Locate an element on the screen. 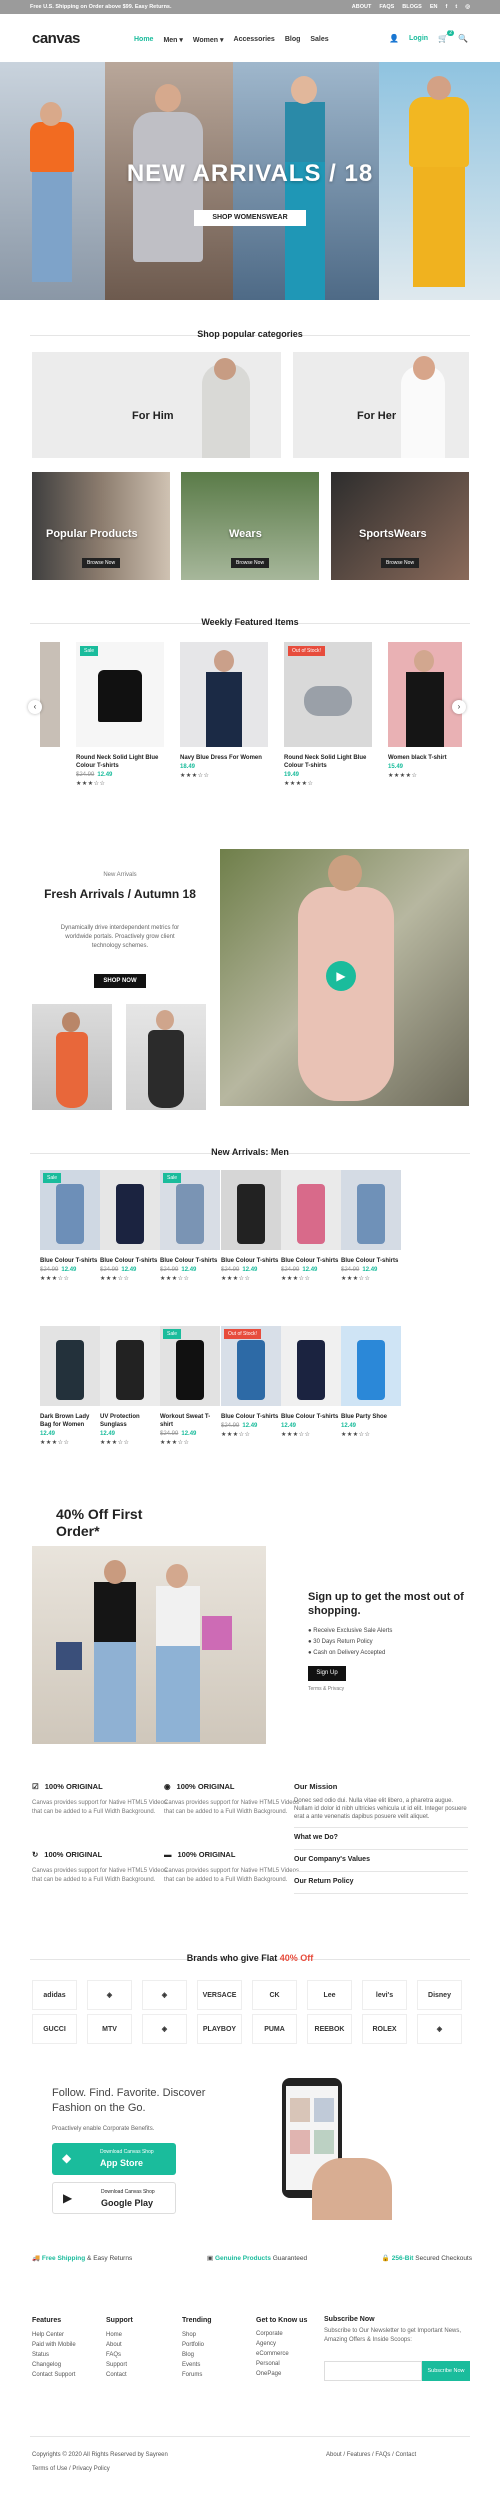  footer-link: Personal is located at coordinates (282, 2364).